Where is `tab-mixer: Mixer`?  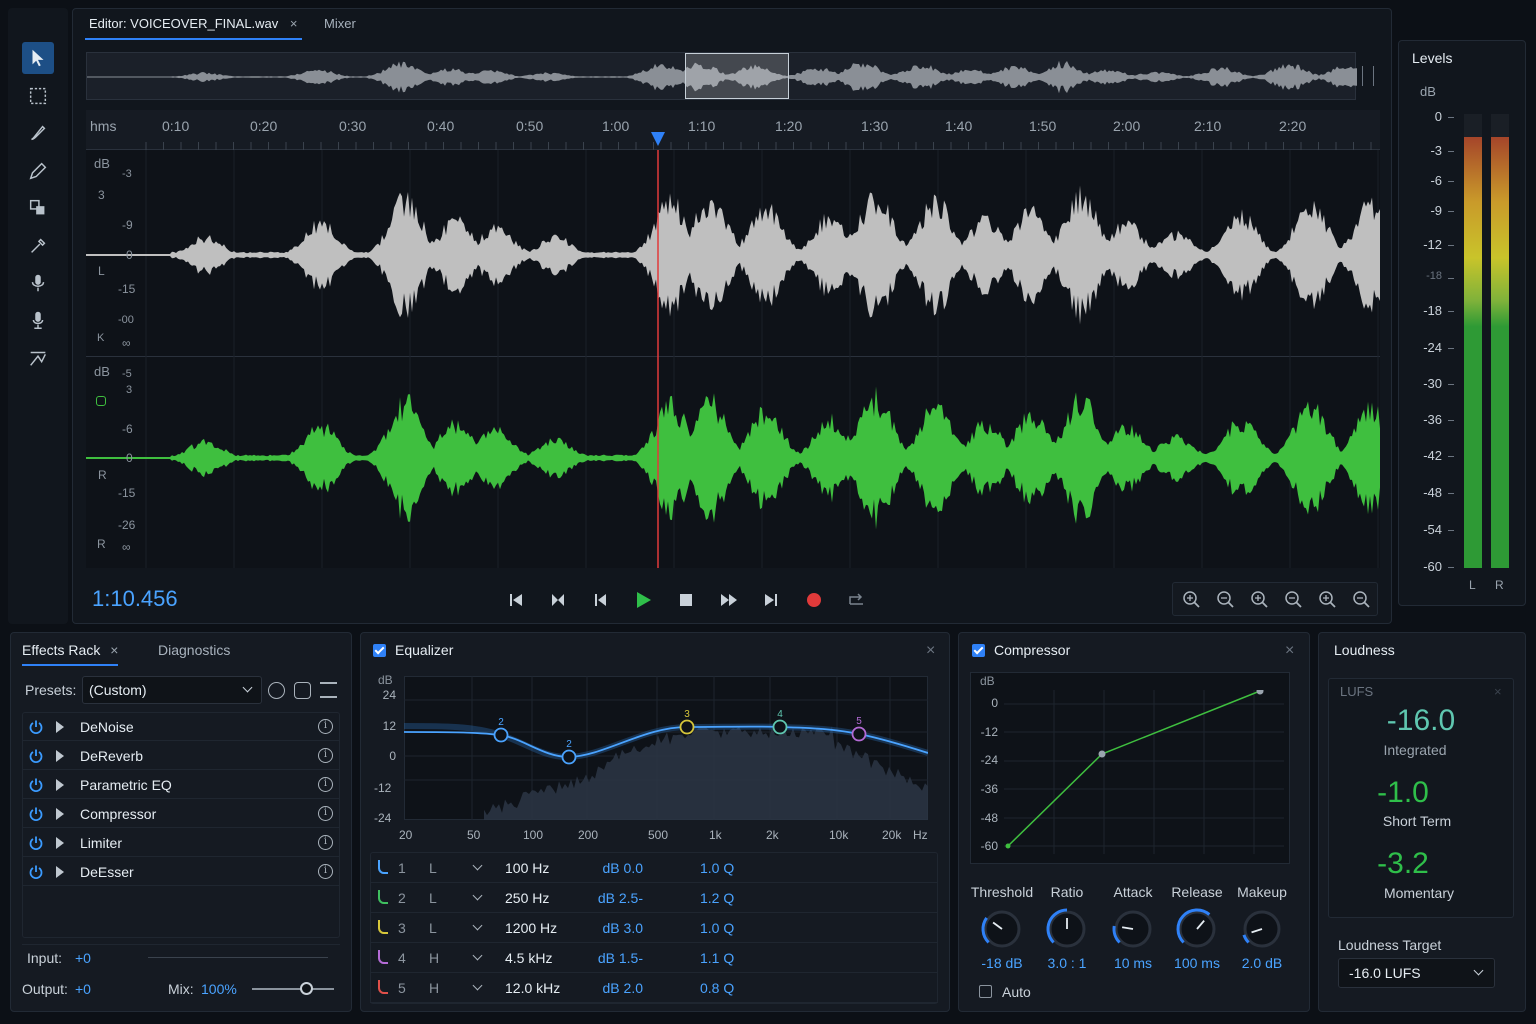
tab-mixer: Mixer is located at coordinates (340, 24).